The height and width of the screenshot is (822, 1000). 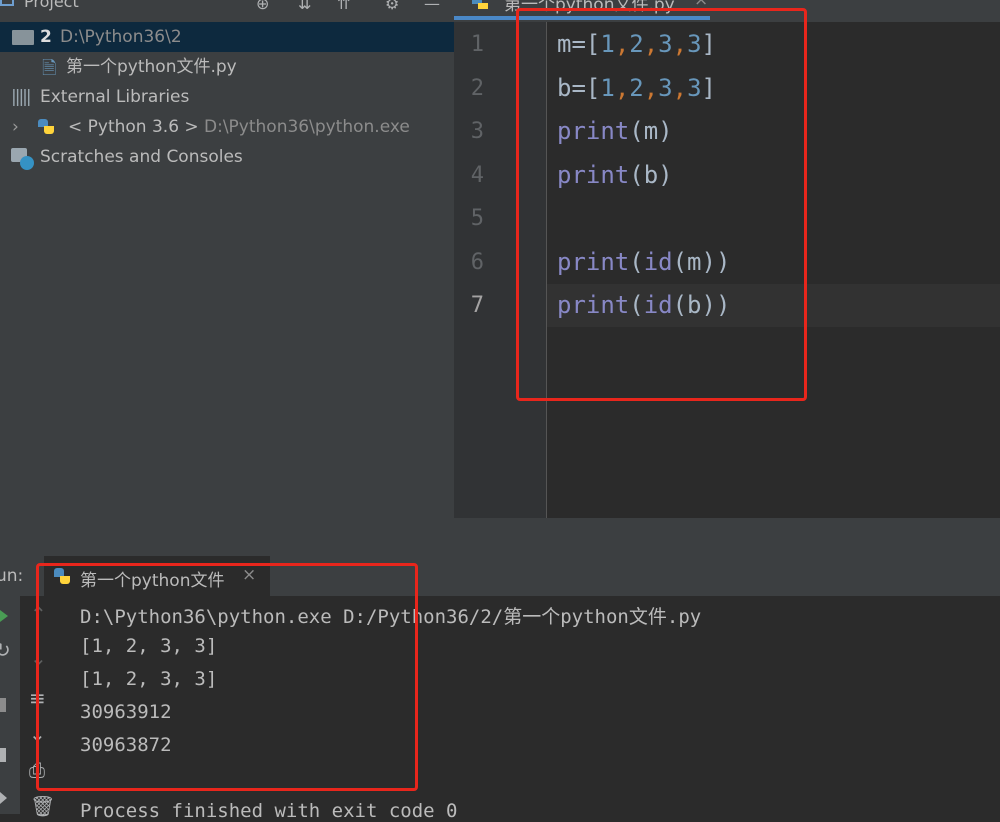 What do you see at coordinates (727, 537) in the screenshot?
I see `pane-divider` at bounding box center [727, 537].